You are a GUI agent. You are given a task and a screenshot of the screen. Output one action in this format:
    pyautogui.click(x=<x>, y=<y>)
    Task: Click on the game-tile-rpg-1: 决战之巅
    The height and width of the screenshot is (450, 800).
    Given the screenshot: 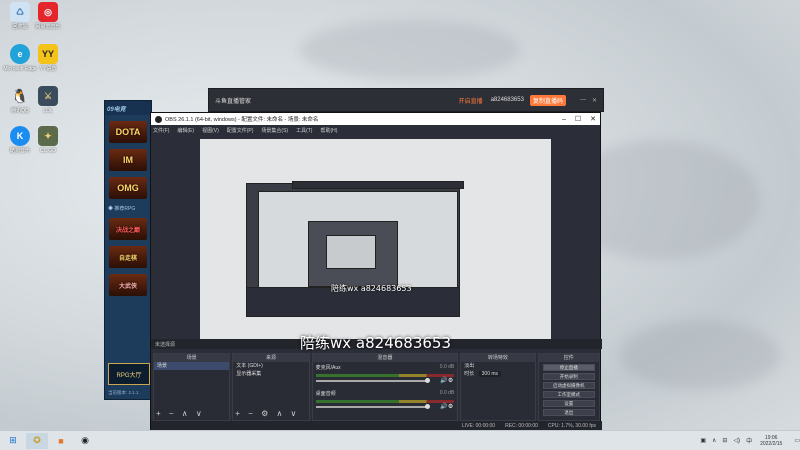 What is the action you would take?
    pyautogui.click(x=128, y=229)
    